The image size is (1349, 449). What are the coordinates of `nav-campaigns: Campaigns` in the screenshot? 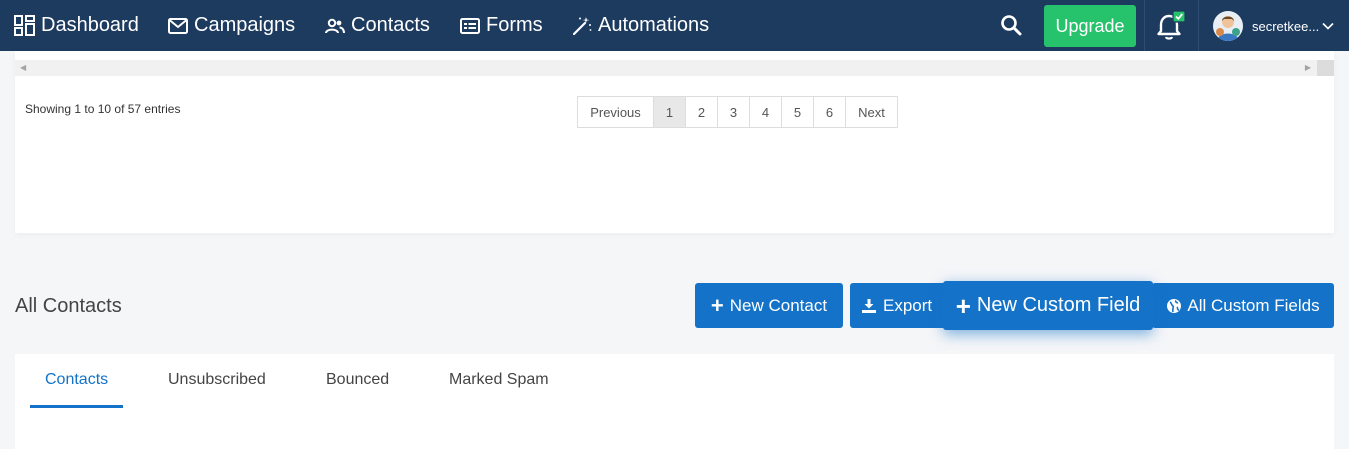 It's located at (231, 25).